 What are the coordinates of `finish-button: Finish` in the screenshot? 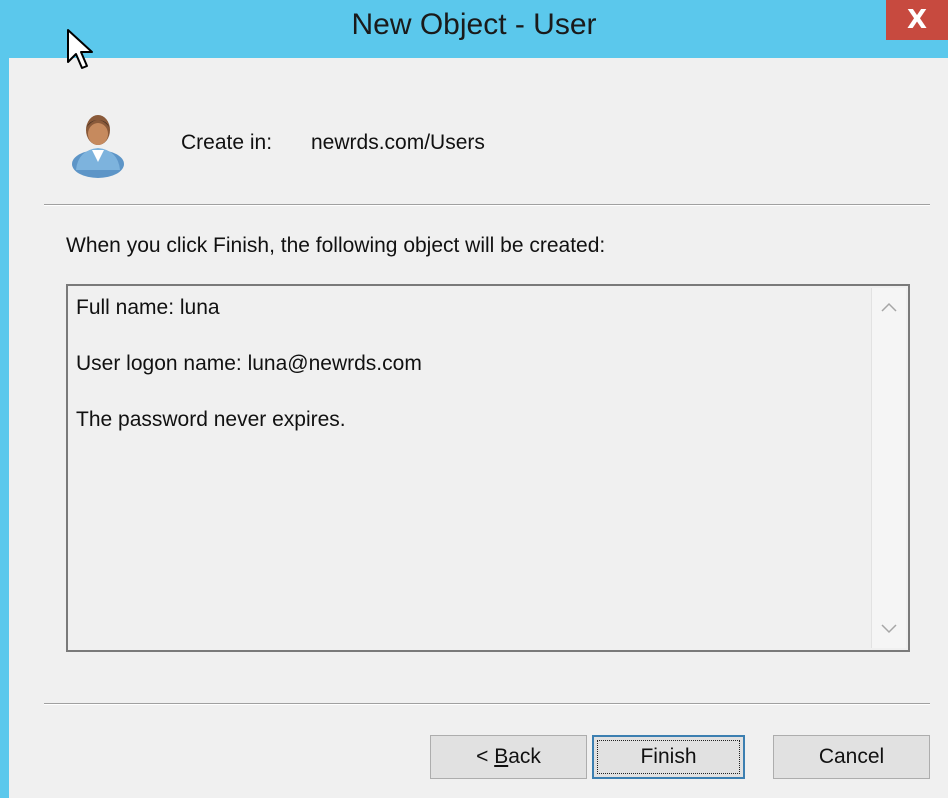 It's located at (668, 757).